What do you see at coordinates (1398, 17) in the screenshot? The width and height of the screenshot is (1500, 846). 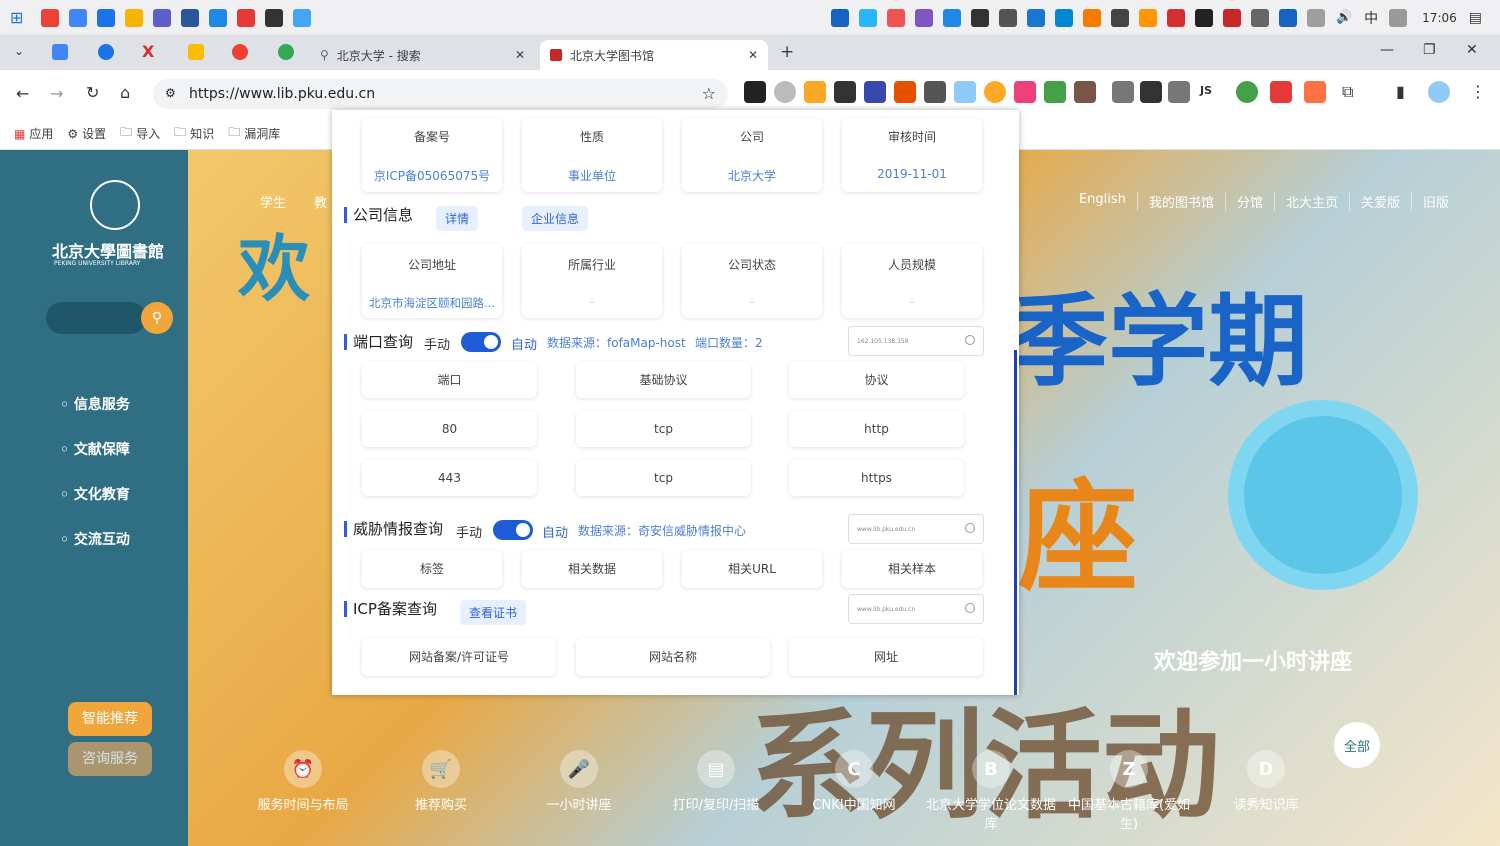 I see `keyboard-icon` at bounding box center [1398, 17].